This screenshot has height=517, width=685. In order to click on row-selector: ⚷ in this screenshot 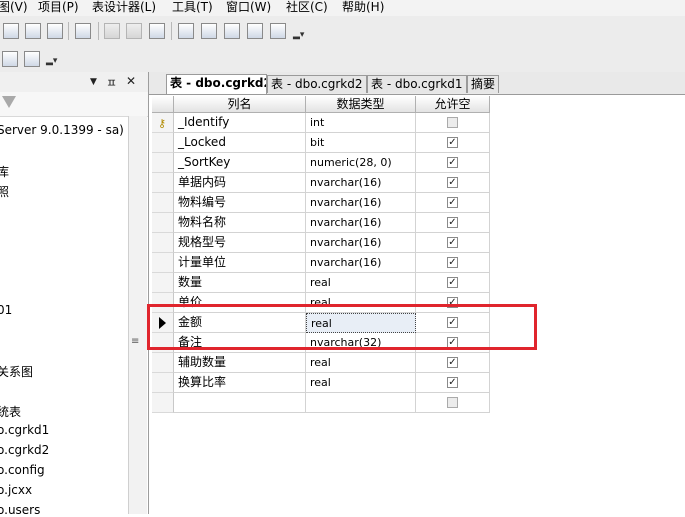, I will do `click(163, 123)`.